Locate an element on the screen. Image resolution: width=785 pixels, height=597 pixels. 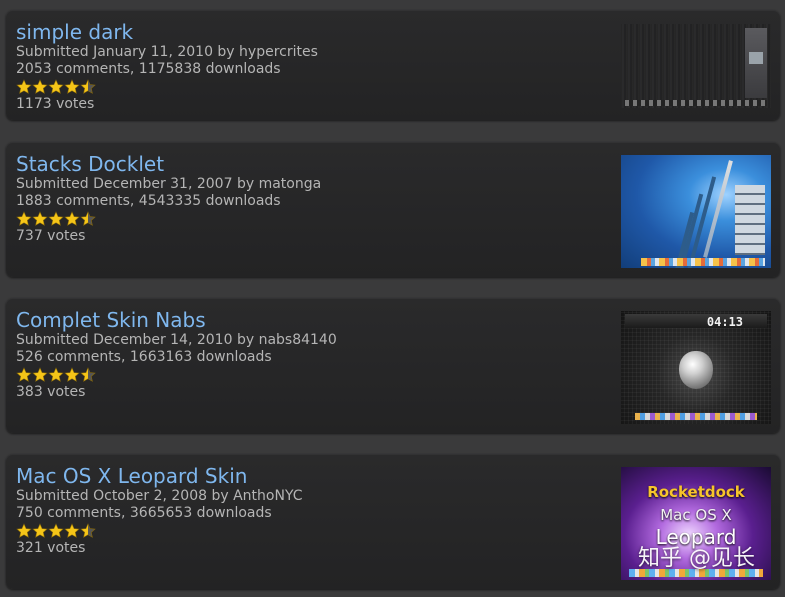
thumbnail-text: Leopard is located at coordinates (696, 537).